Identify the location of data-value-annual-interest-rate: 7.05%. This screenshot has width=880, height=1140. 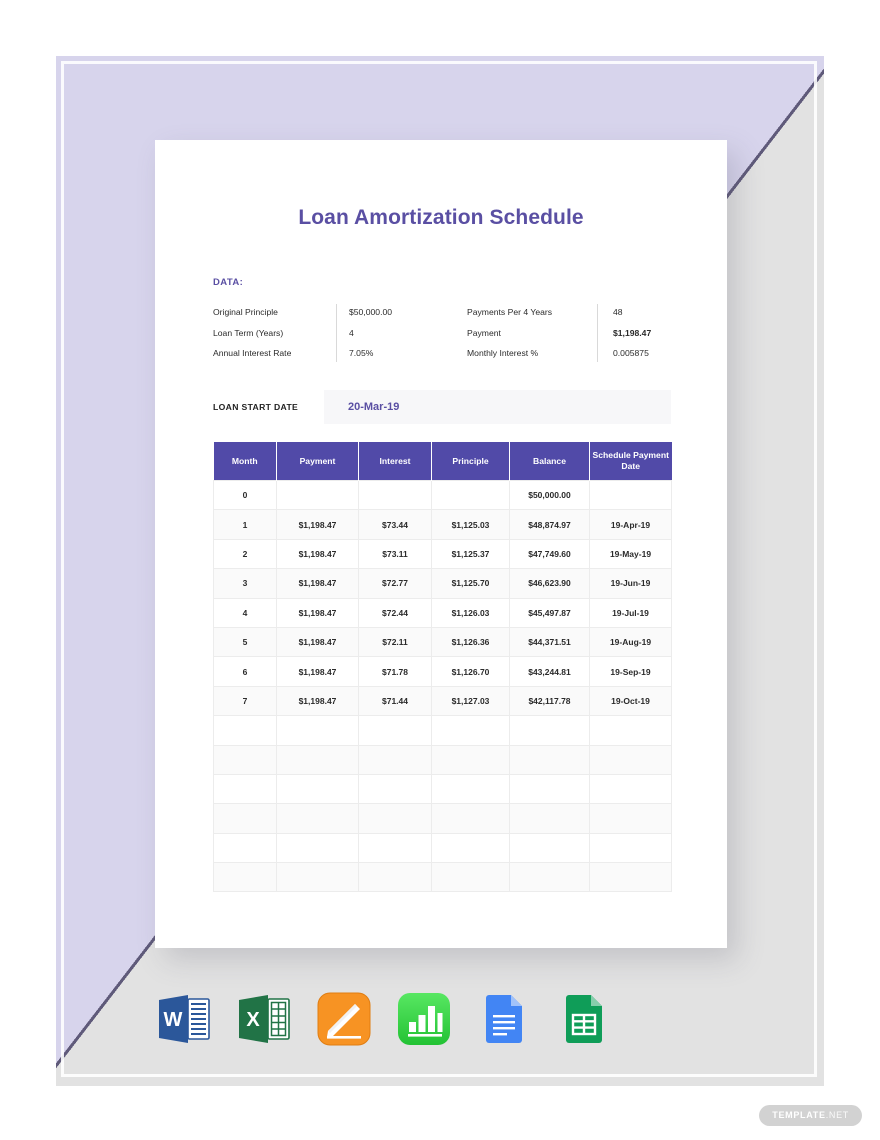
(361, 353).